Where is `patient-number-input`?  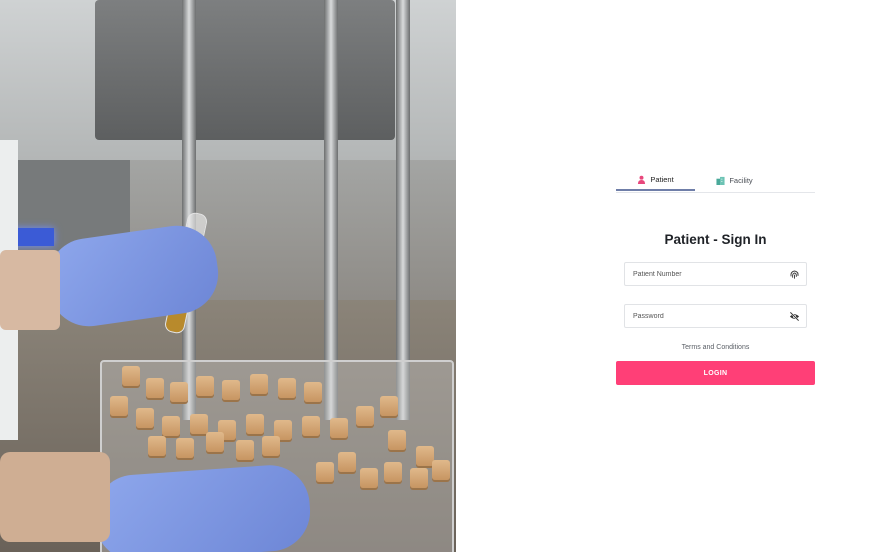
patient-number-input is located at coordinates (708, 274).